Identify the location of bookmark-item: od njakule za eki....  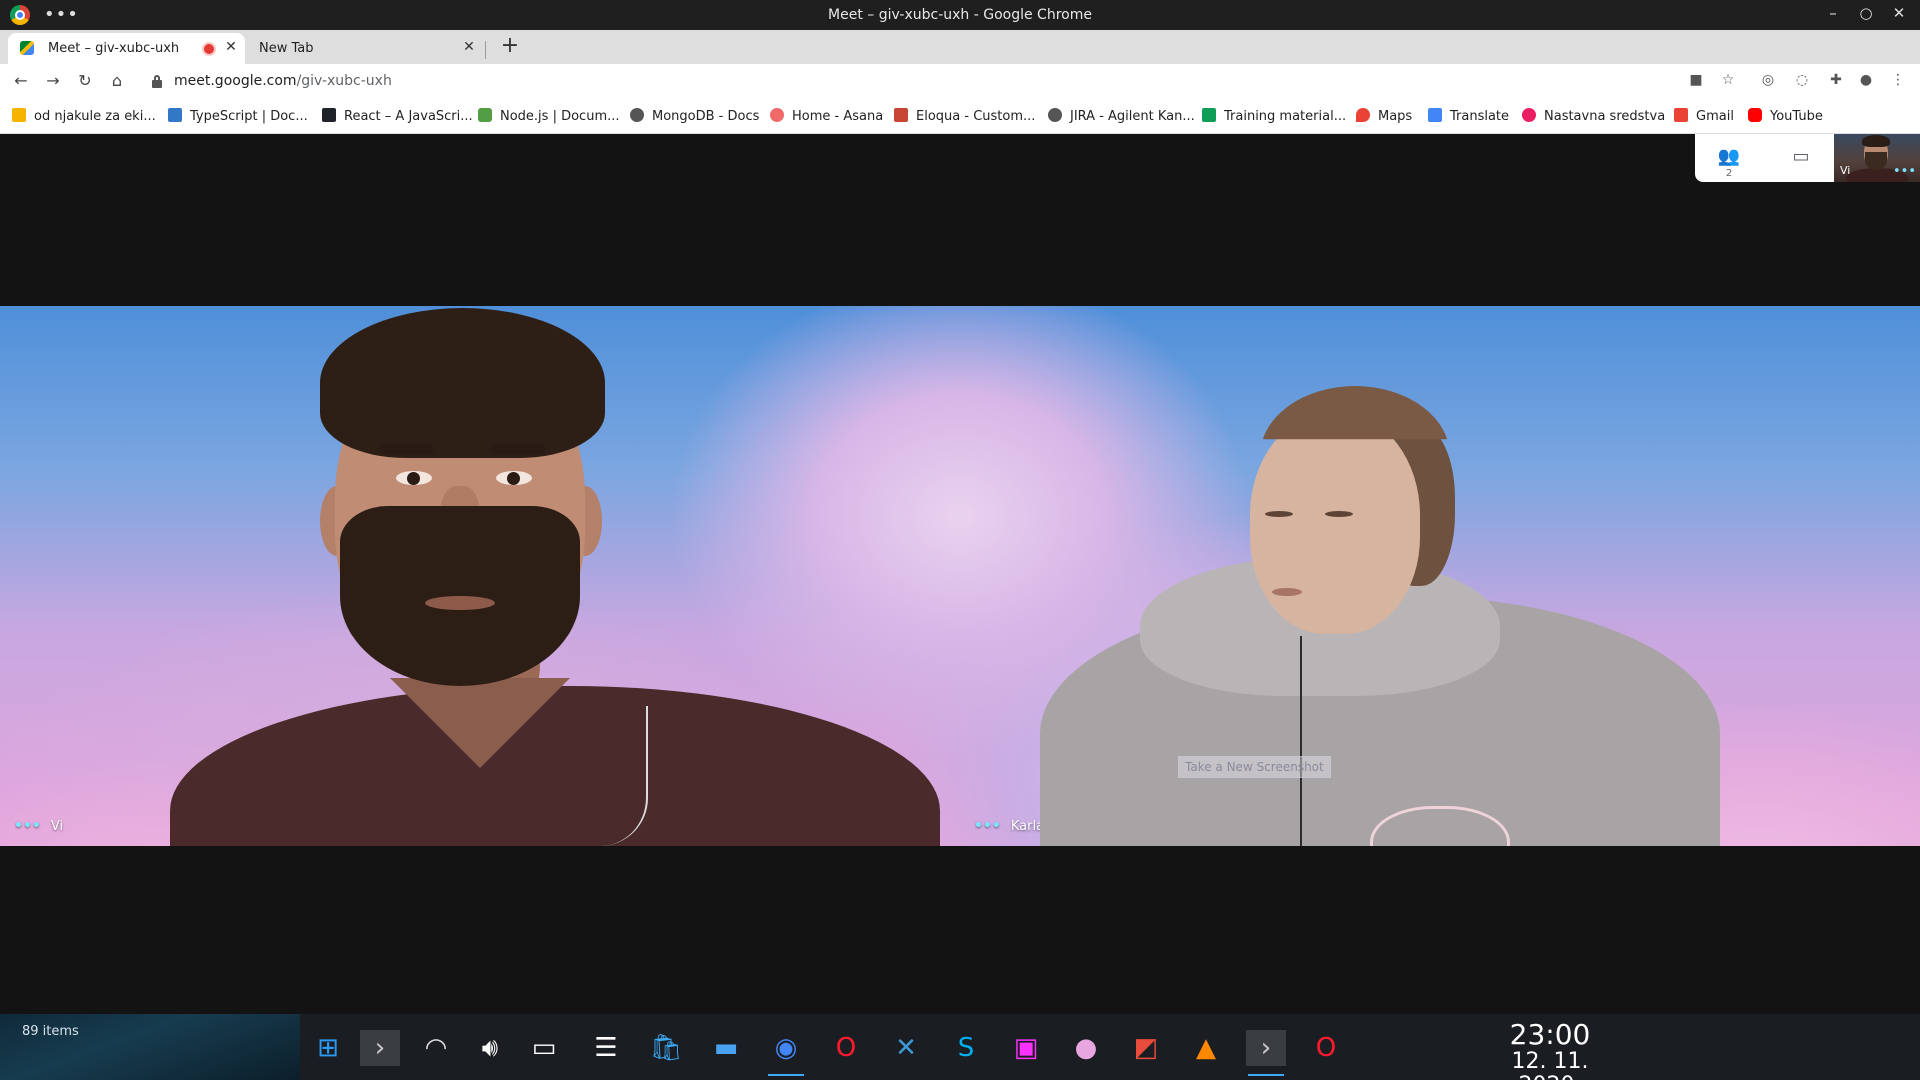
(84, 117).